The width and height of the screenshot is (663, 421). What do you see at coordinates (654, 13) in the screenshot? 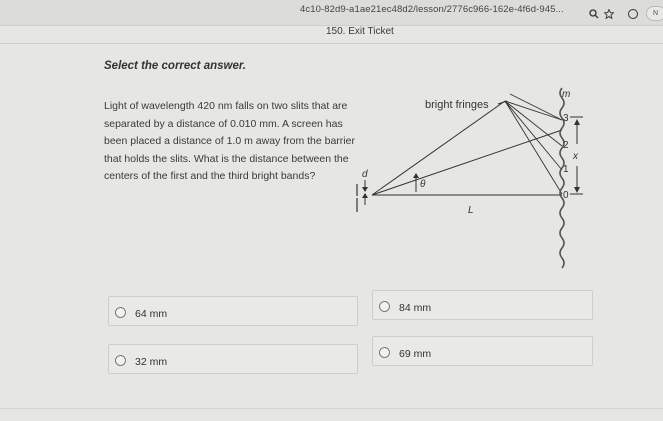
I see `profile-avatar: N` at bounding box center [654, 13].